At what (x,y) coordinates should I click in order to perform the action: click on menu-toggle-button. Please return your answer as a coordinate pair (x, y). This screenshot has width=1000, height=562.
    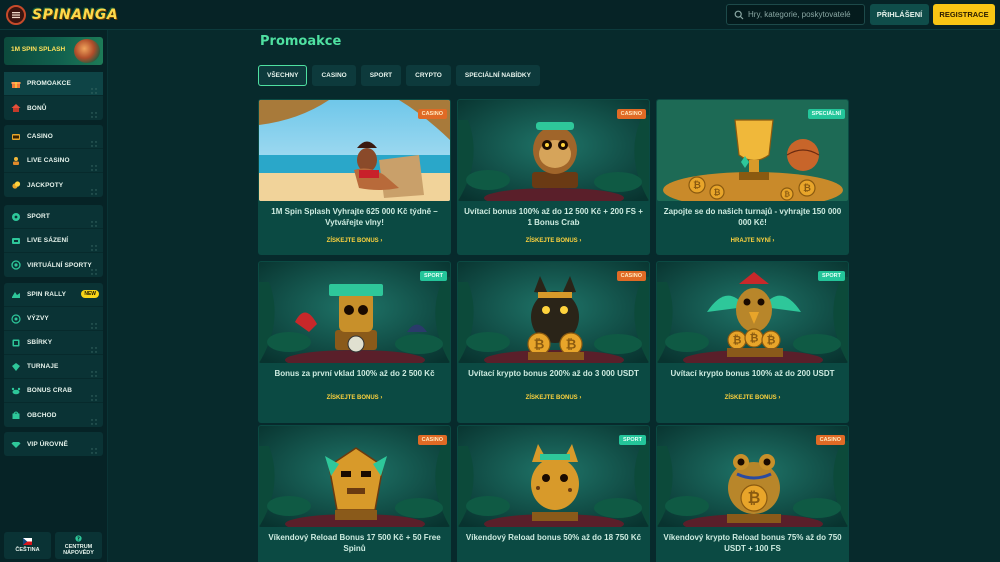
    Looking at the image, I should click on (16, 15).